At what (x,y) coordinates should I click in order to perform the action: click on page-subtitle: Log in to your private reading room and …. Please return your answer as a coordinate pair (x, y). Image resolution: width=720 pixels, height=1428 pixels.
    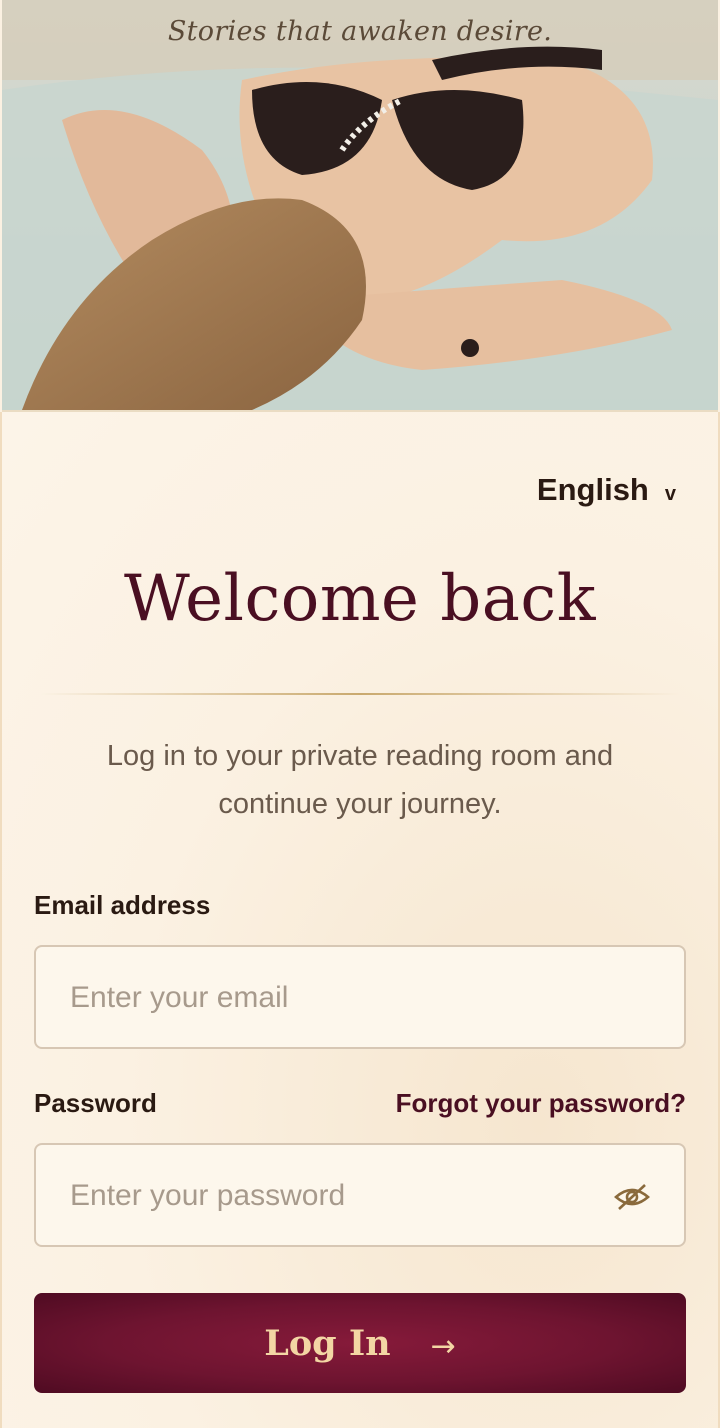
    Looking at the image, I should click on (360, 780).